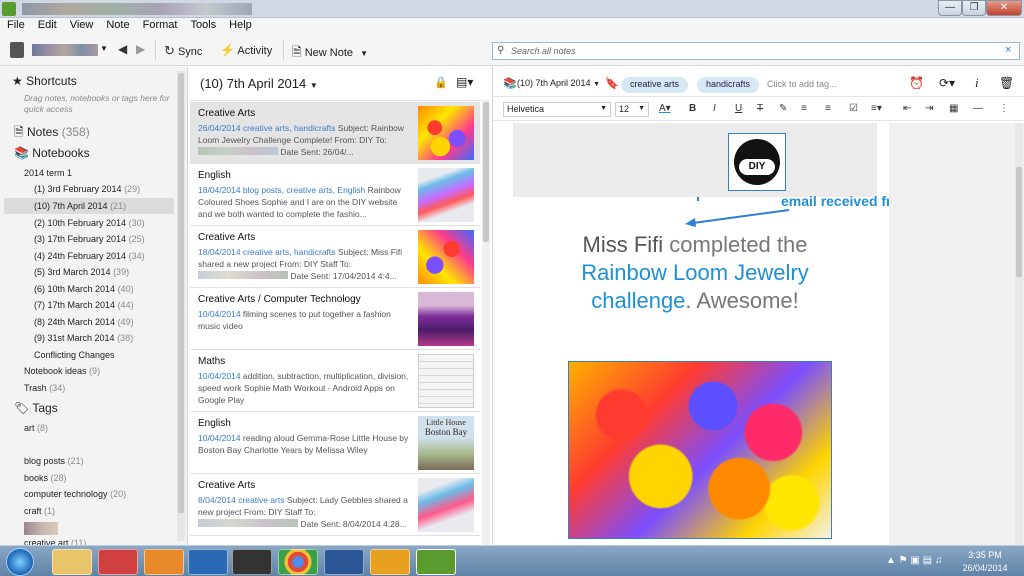 The width and height of the screenshot is (1024, 576). What do you see at coordinates (558, 83) in the screenshot?
I see `notebook-selector: (10) 7th April 2014 ▼` at bounding box center [558, 83].